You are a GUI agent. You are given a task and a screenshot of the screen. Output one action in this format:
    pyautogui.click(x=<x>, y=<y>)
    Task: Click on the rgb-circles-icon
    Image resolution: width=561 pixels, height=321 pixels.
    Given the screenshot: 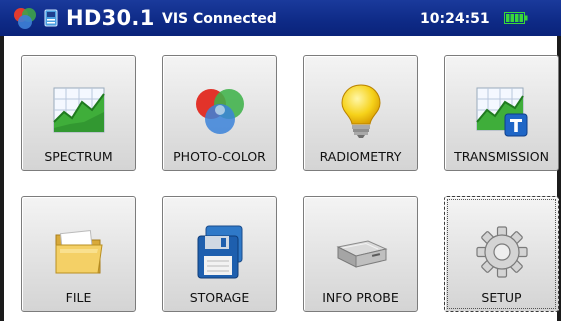 What is the action you would take?
    pyautogui.click(x=220, y=111)
    